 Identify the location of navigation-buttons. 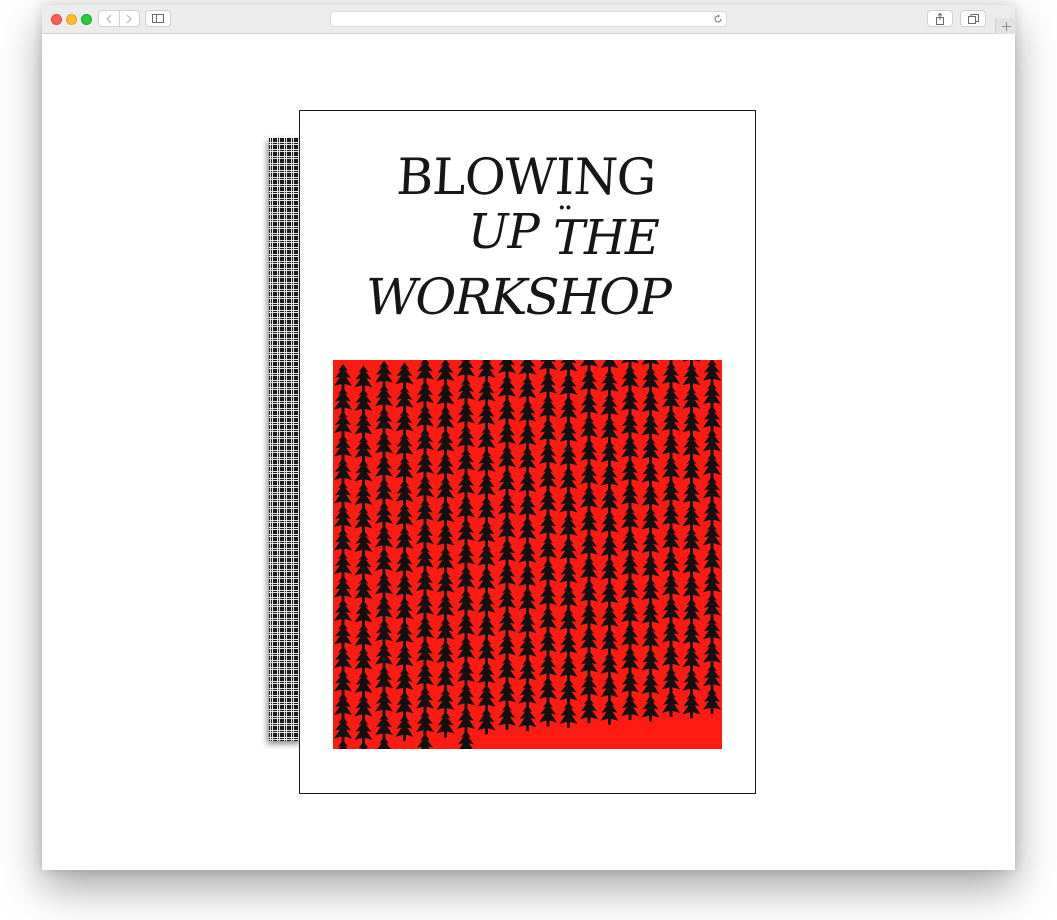
(119, 18).